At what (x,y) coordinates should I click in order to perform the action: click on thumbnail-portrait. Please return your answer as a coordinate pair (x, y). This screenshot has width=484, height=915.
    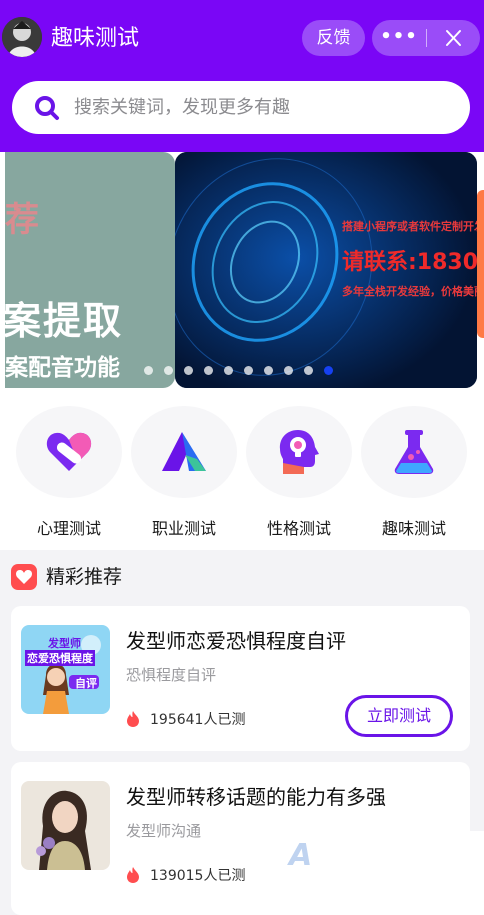
    Looking at the image, I should click on (65, 825).